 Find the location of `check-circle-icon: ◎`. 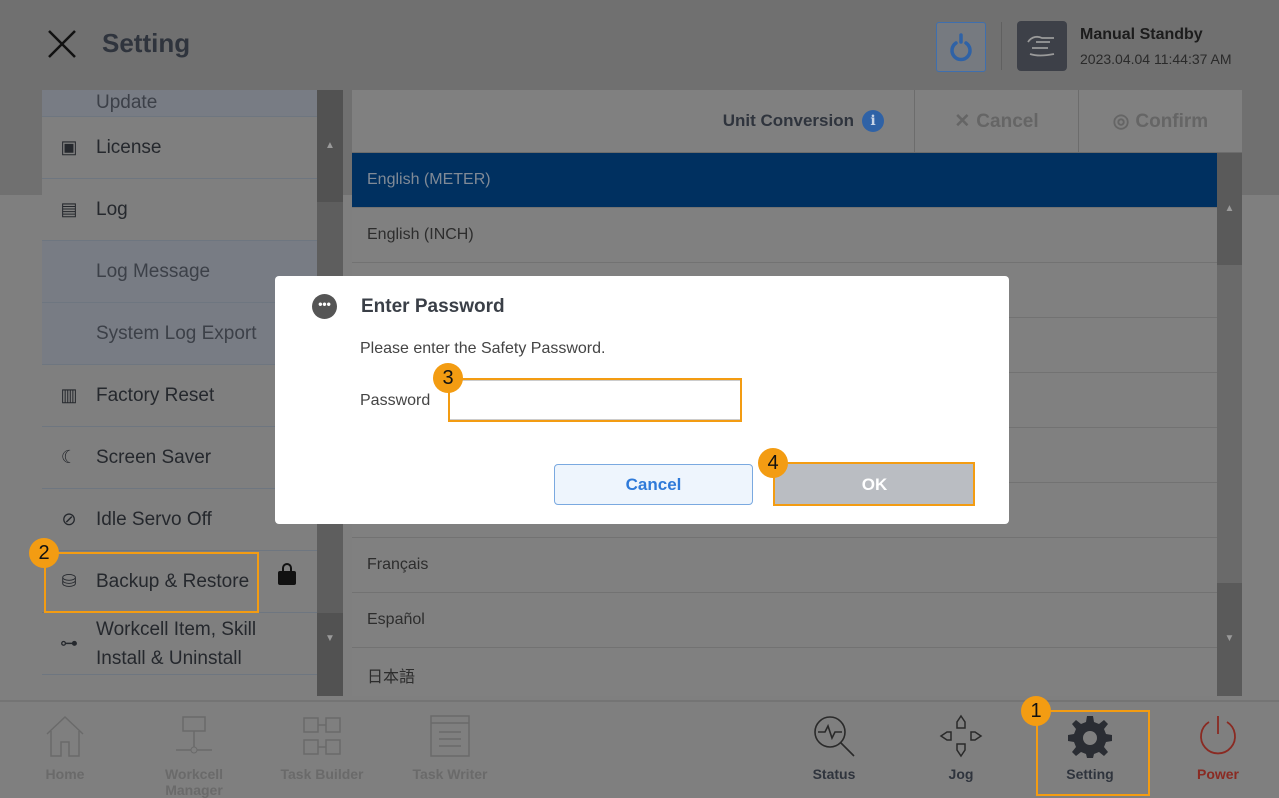

check-circle-icon: ◎ is located at coordinates (1121, 121).